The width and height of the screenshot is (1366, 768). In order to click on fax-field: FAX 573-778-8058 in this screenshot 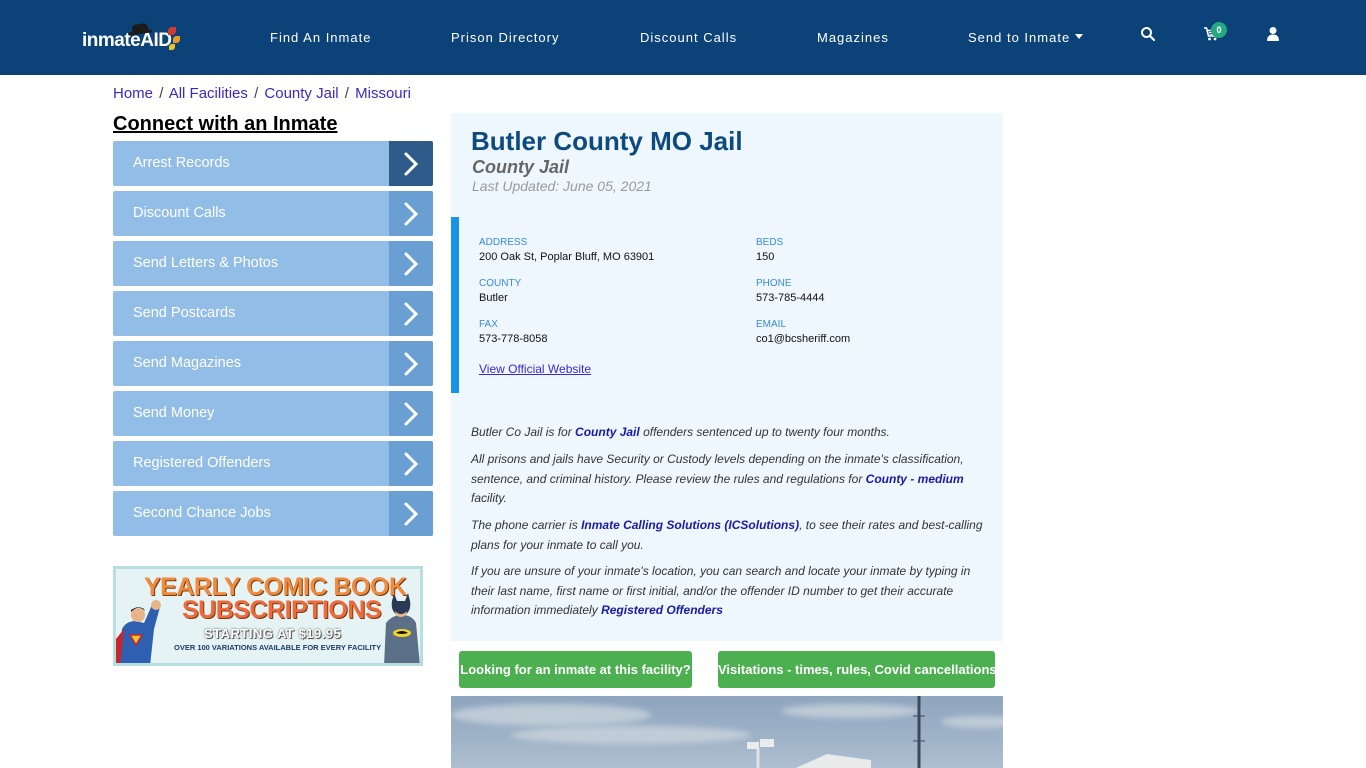, I will do `click(513, 332)`.